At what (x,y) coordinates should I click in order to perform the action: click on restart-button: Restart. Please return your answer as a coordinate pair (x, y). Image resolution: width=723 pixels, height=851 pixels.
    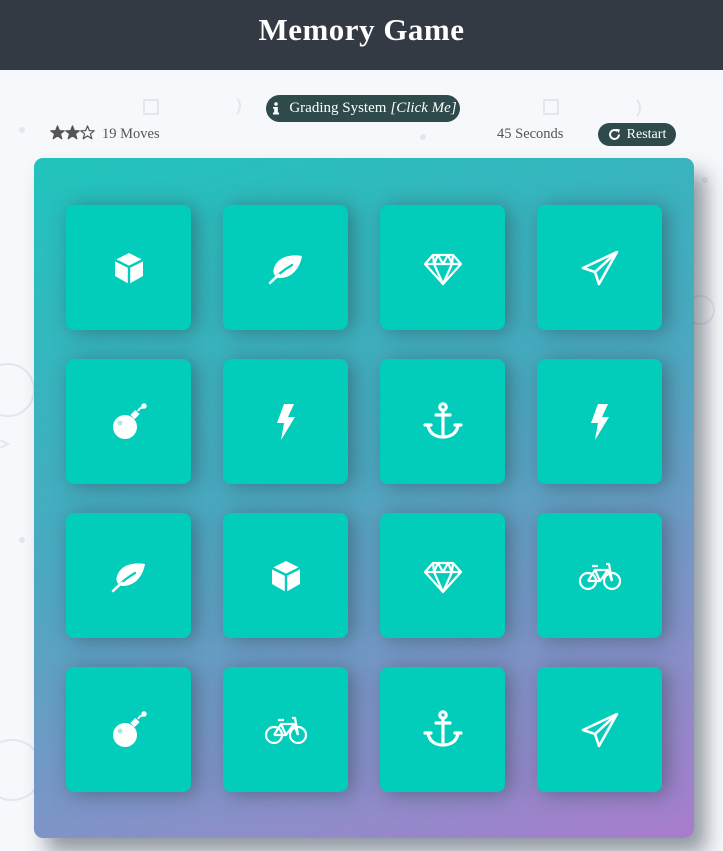
    Looking at the image, I should click on (637, 134).